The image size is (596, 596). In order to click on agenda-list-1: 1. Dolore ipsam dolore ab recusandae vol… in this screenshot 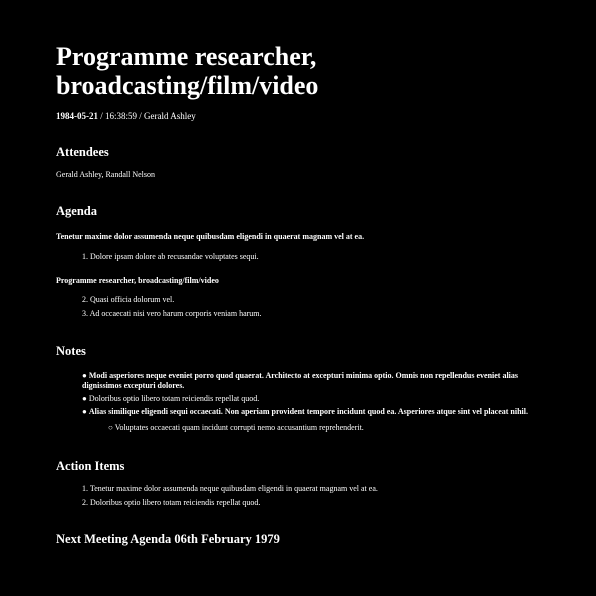, I will do `click(311, 256)`.